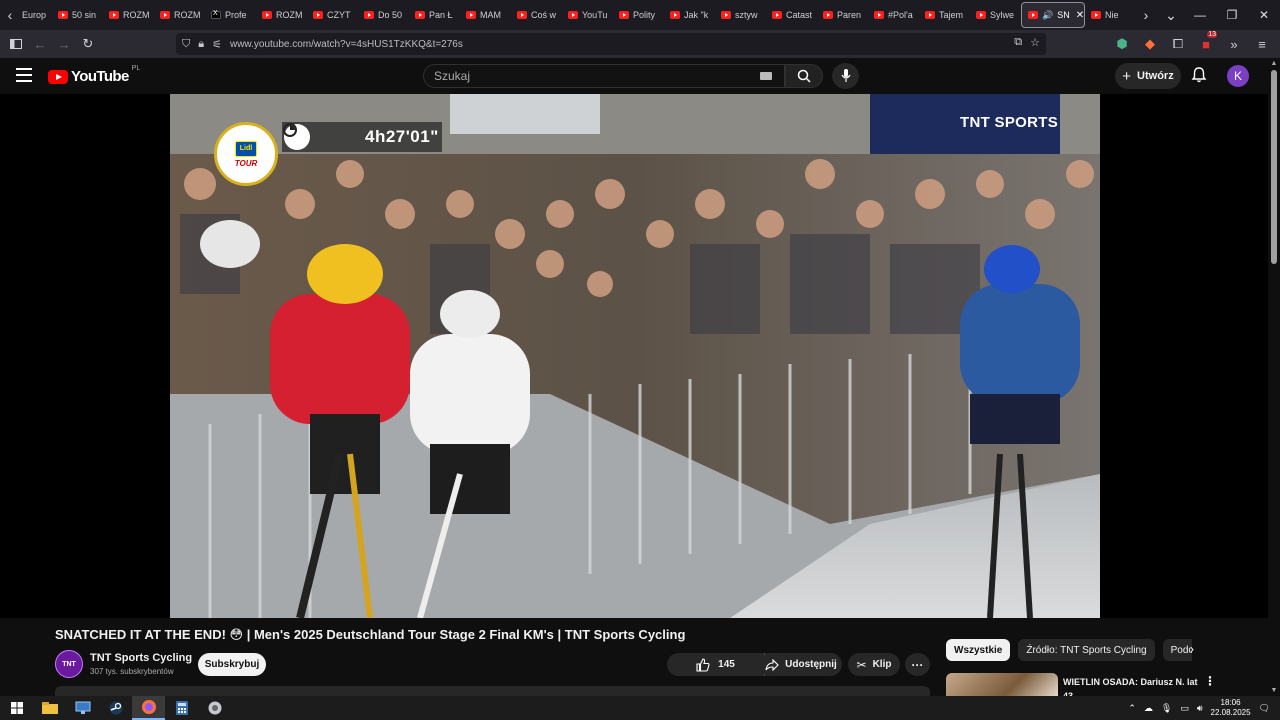 The image size is (1280, 720). Describe the element at coordinates (186, 44) in the screenshot. I see `shield-icon: ⛉` at that location.